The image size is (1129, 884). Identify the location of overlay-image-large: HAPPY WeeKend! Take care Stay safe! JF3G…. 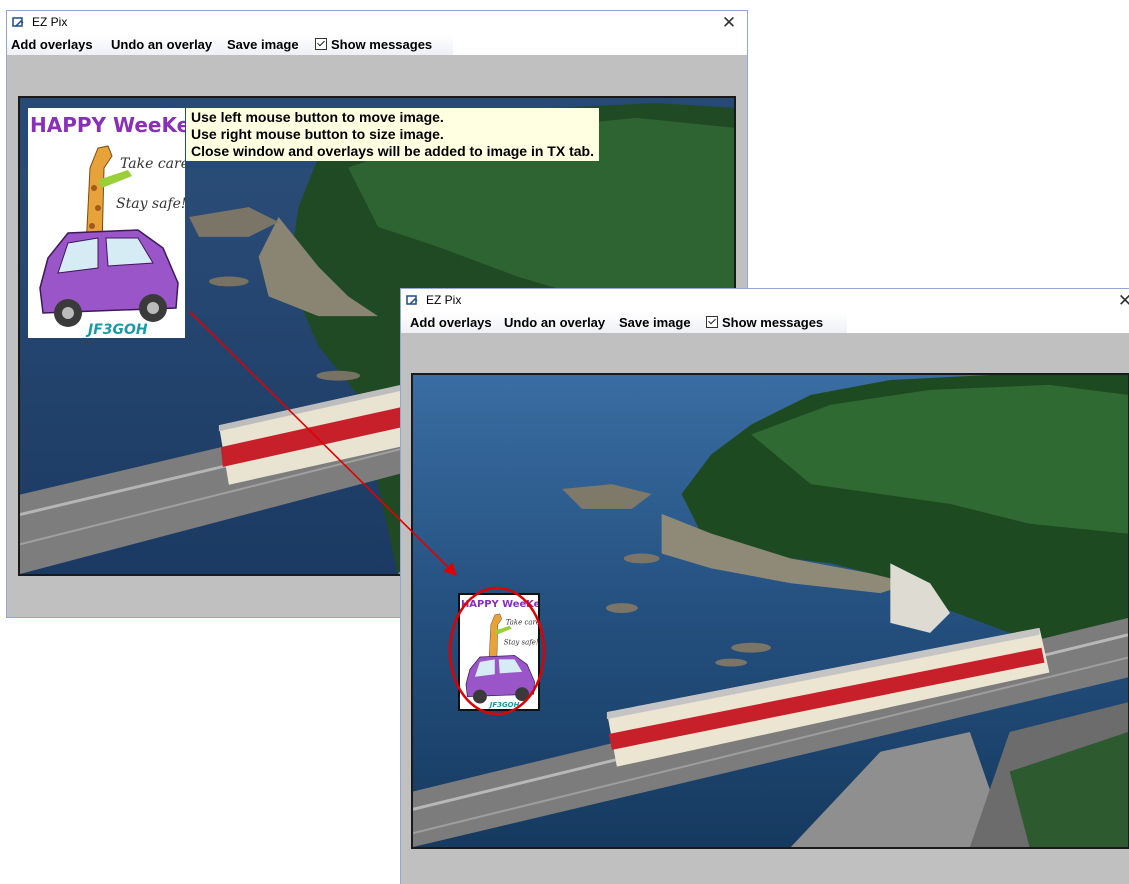
(106, 223).